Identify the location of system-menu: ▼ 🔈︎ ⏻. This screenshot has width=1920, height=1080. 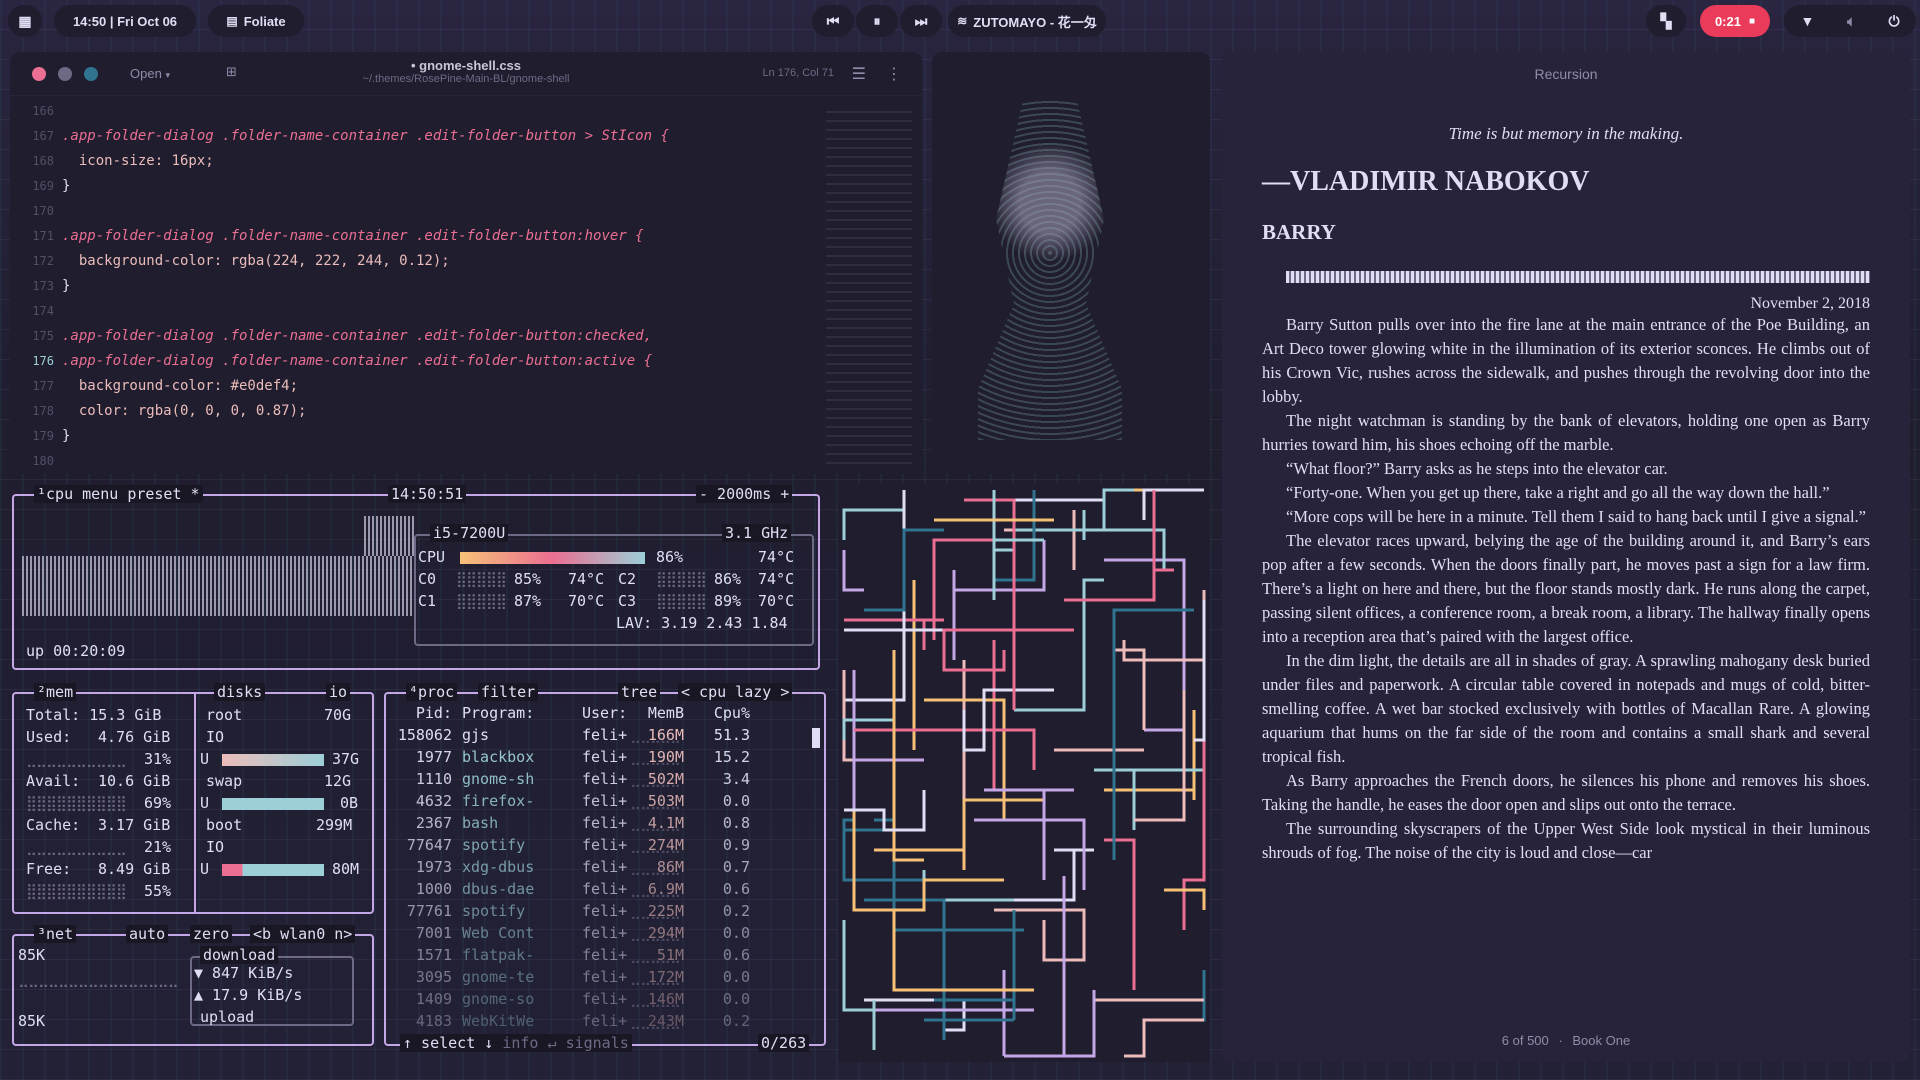
(1850, 21).